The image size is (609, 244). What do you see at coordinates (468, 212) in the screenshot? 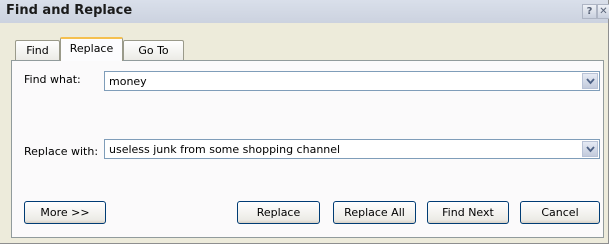
I see `find-next-button: Find Next` at bounding box center [468, 212].